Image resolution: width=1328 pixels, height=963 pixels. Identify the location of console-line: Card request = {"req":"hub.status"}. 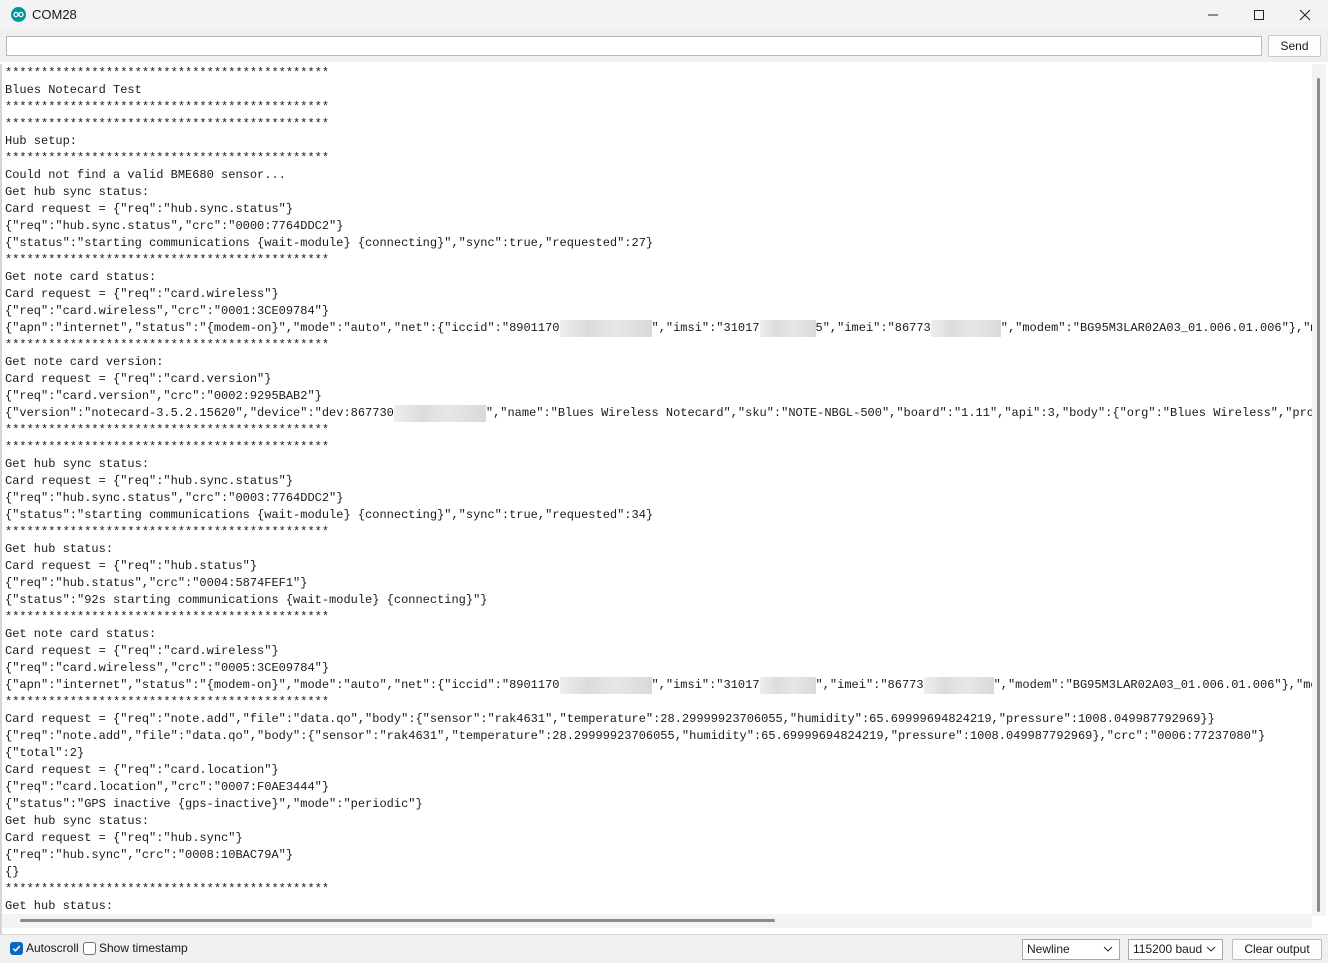
(657, 566).